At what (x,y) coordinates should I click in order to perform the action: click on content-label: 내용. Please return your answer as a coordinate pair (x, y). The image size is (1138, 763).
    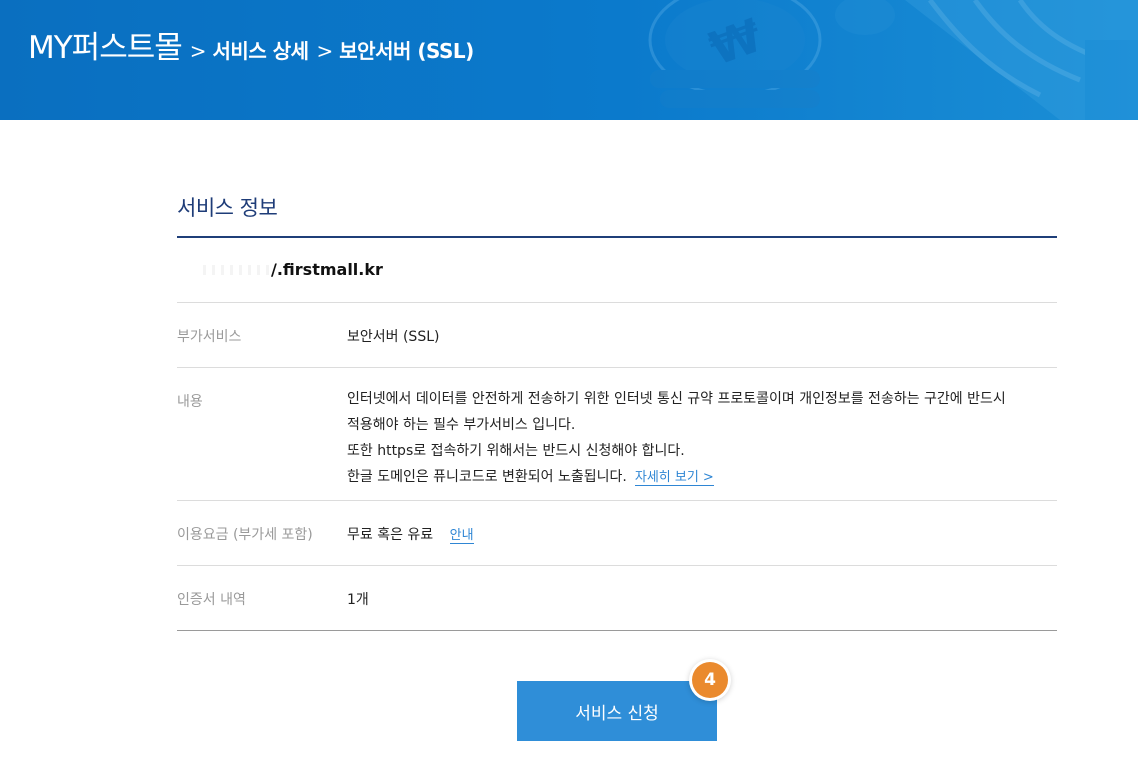
    Looking at the image, I should click on (190, 402).